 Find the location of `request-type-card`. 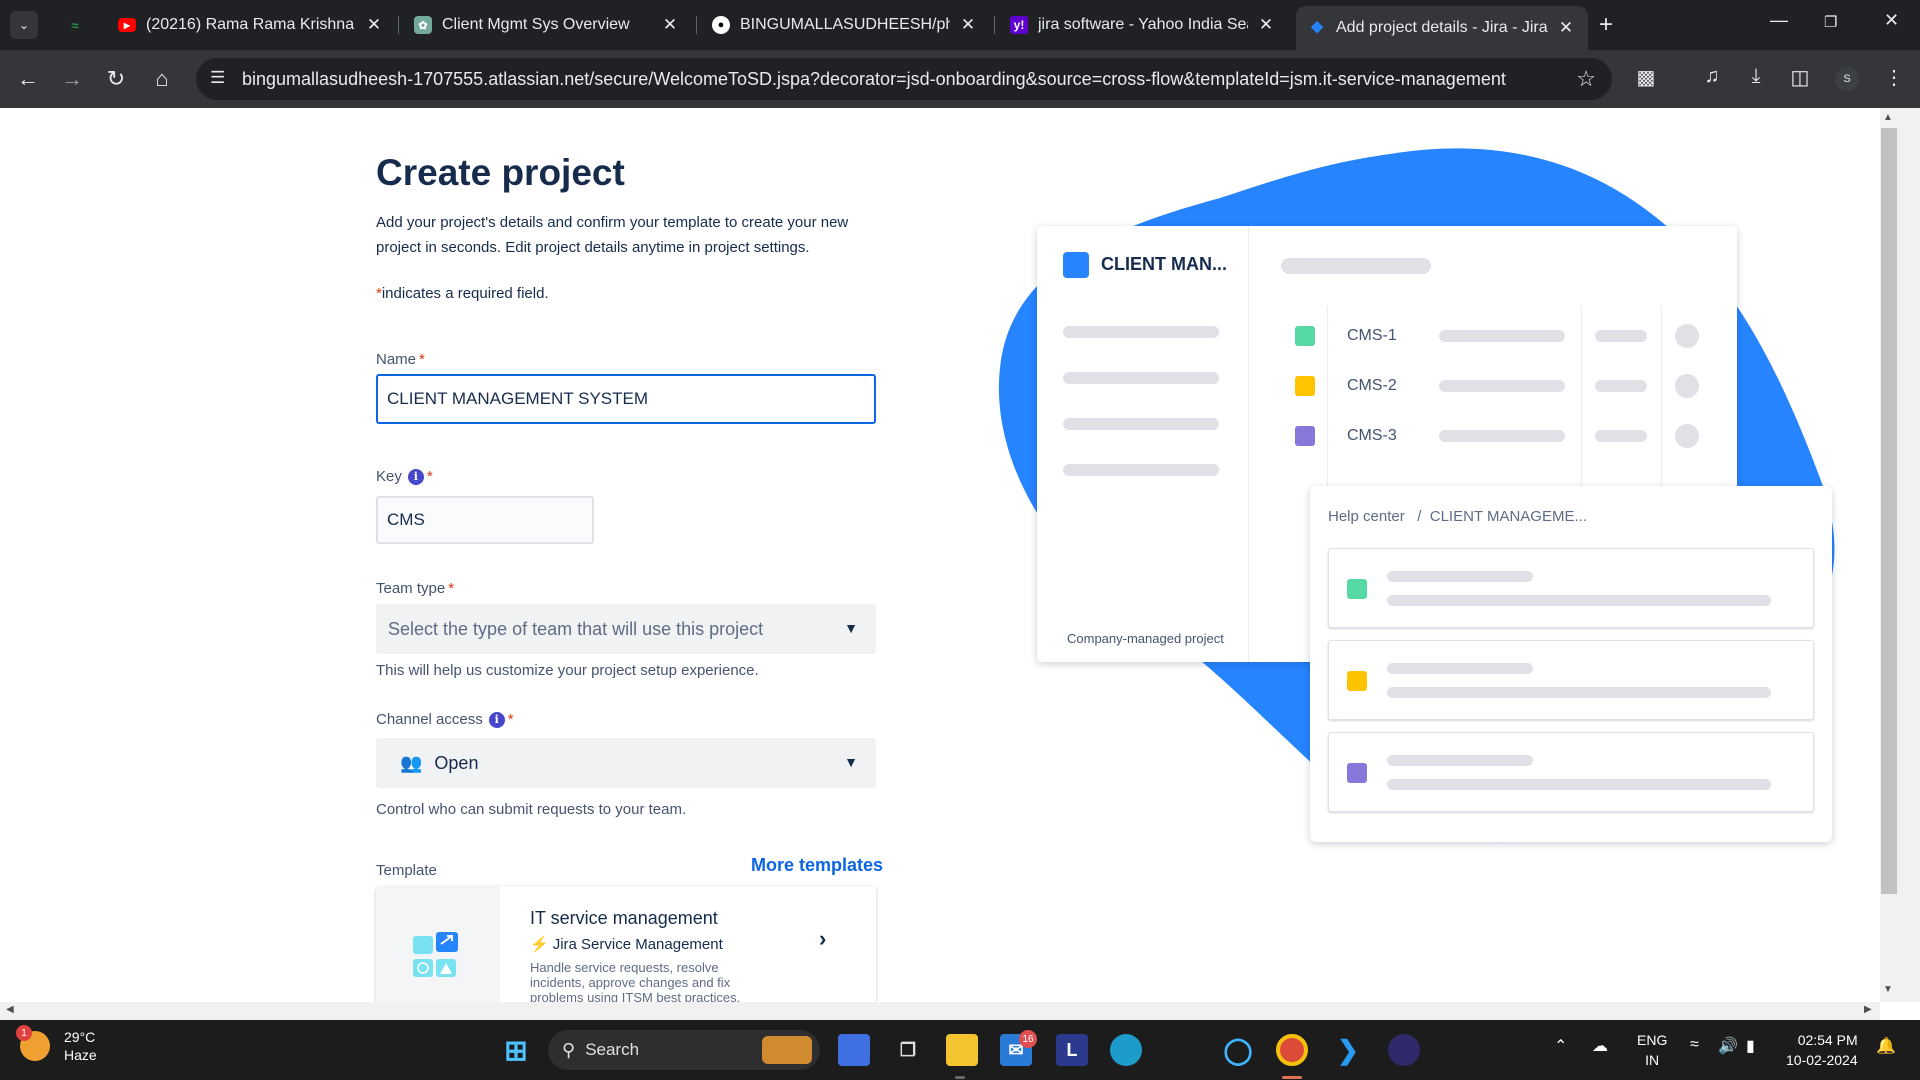

request-type-card is located at coordinates (1571, 680).